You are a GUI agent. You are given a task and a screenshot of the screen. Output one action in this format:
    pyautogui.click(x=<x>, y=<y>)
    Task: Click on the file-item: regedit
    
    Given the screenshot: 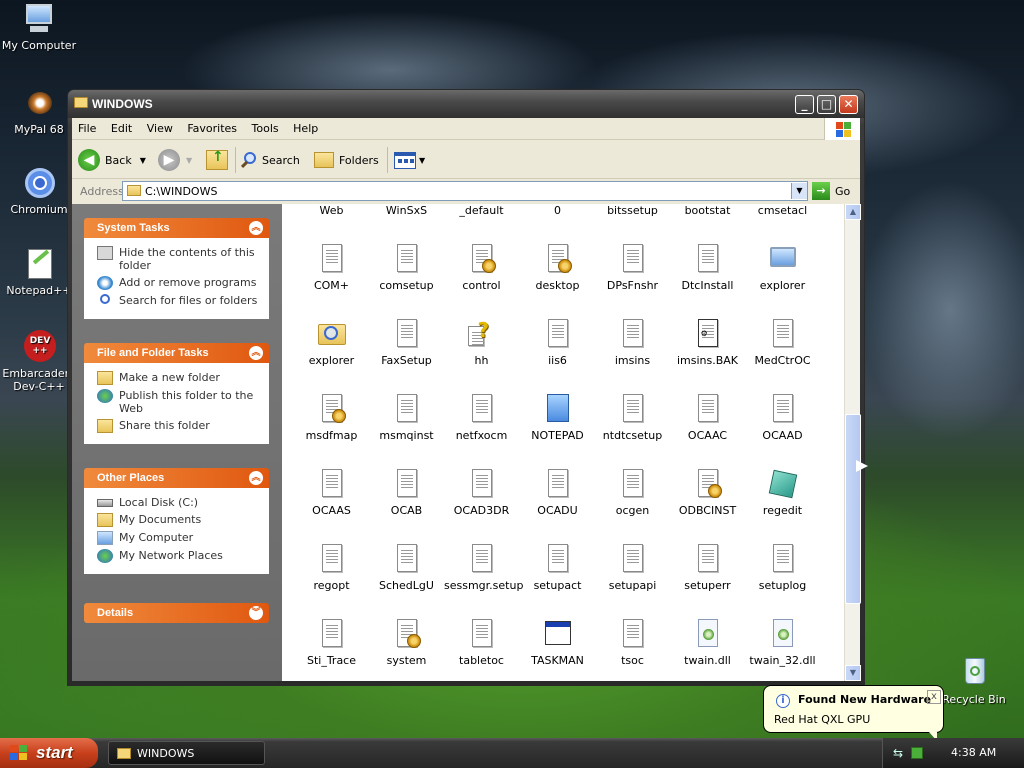 What is the action you would take?
    pyautogui.click(x=782, y=492)
    